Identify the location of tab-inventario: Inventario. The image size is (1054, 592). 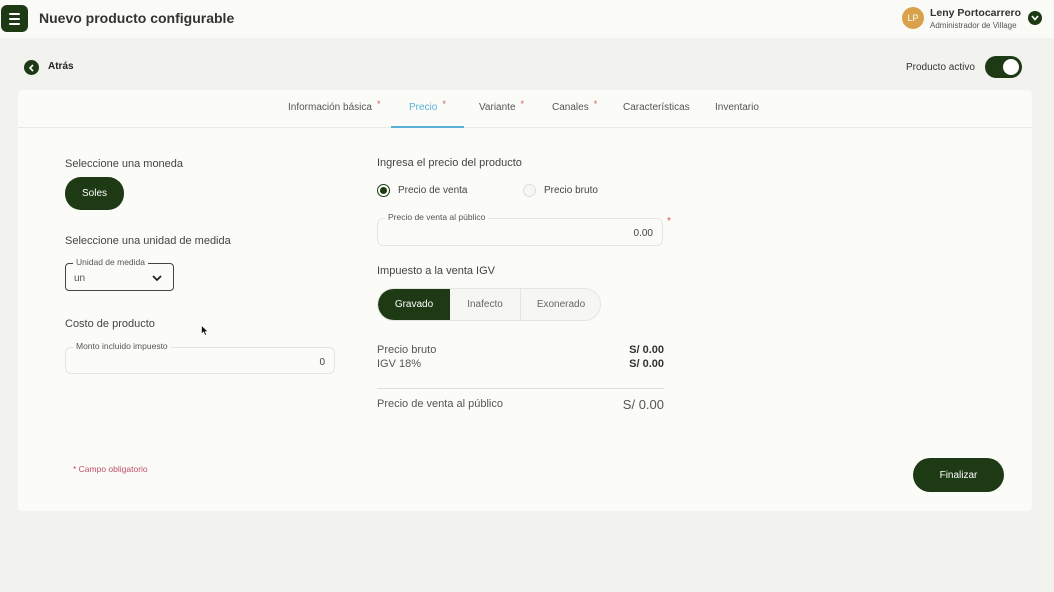
(737, 107).